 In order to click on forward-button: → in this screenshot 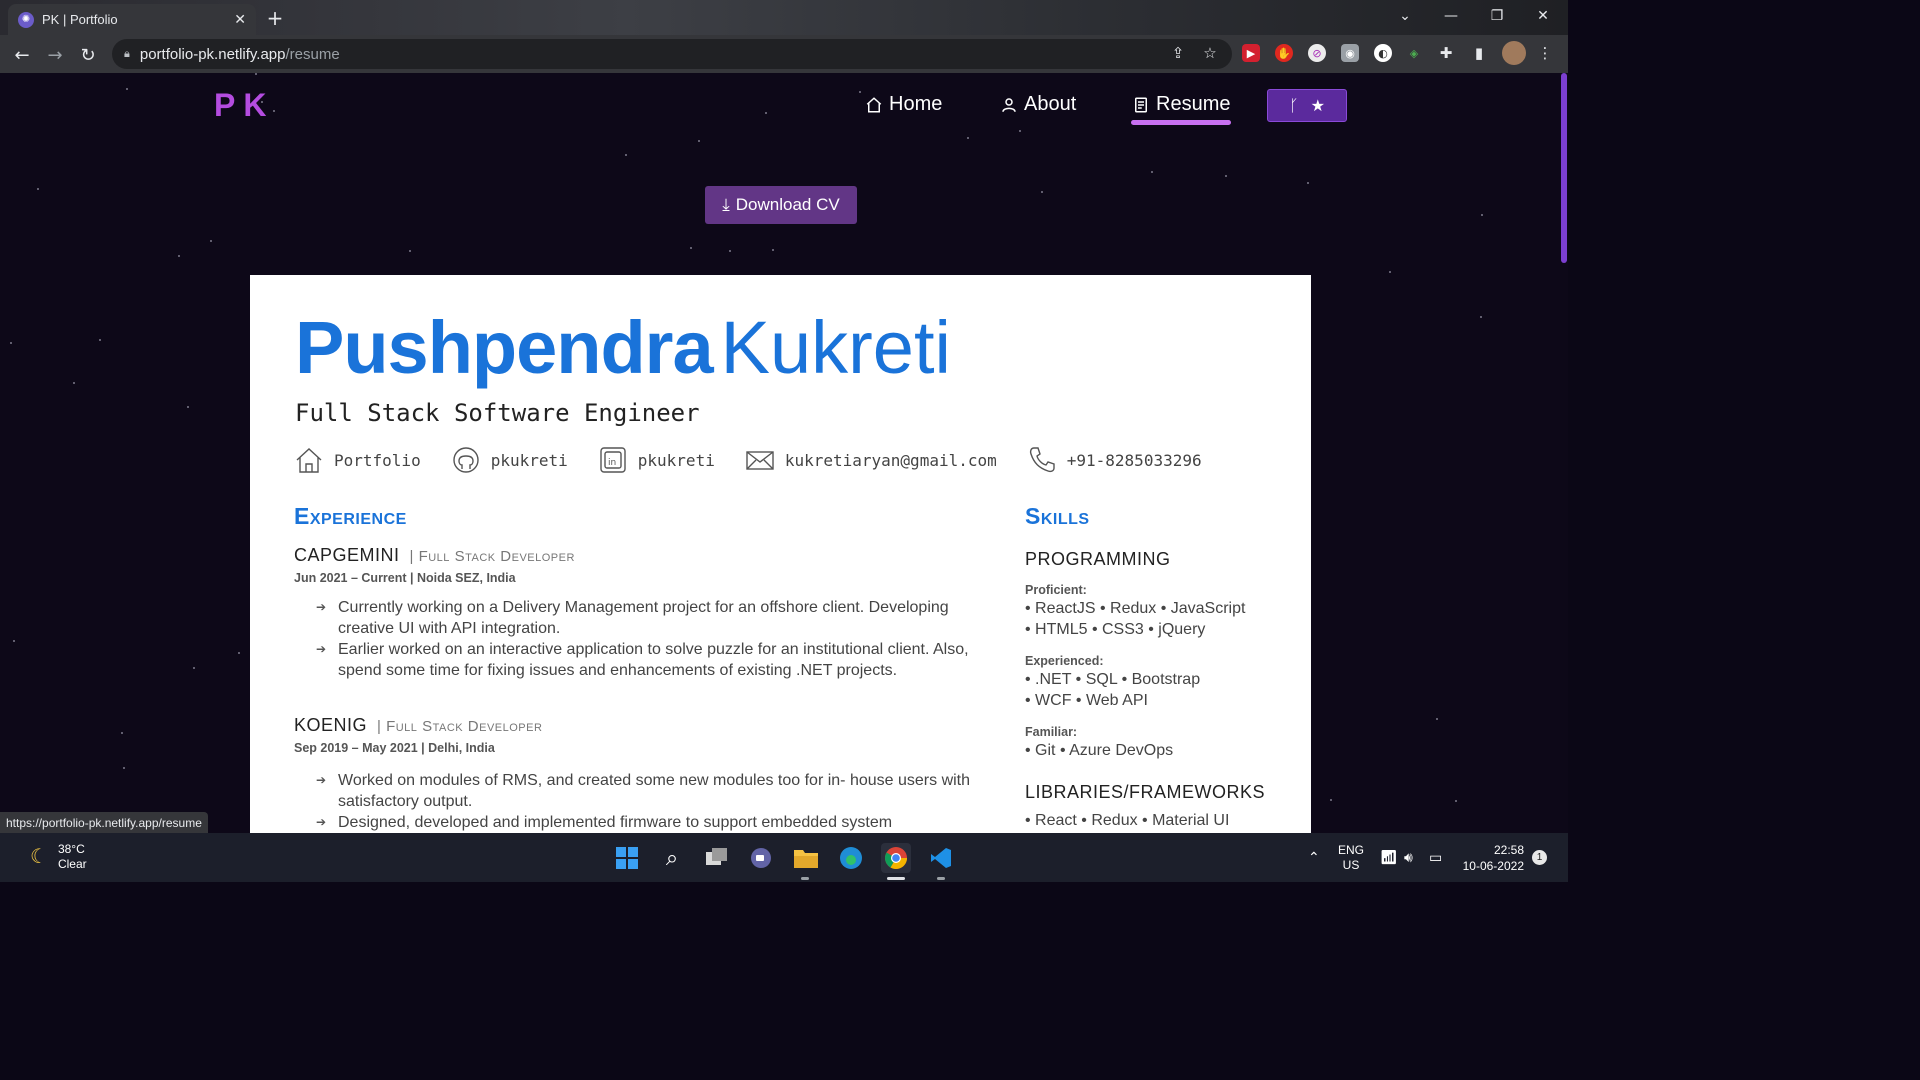, I will do `click(55, 55)`.